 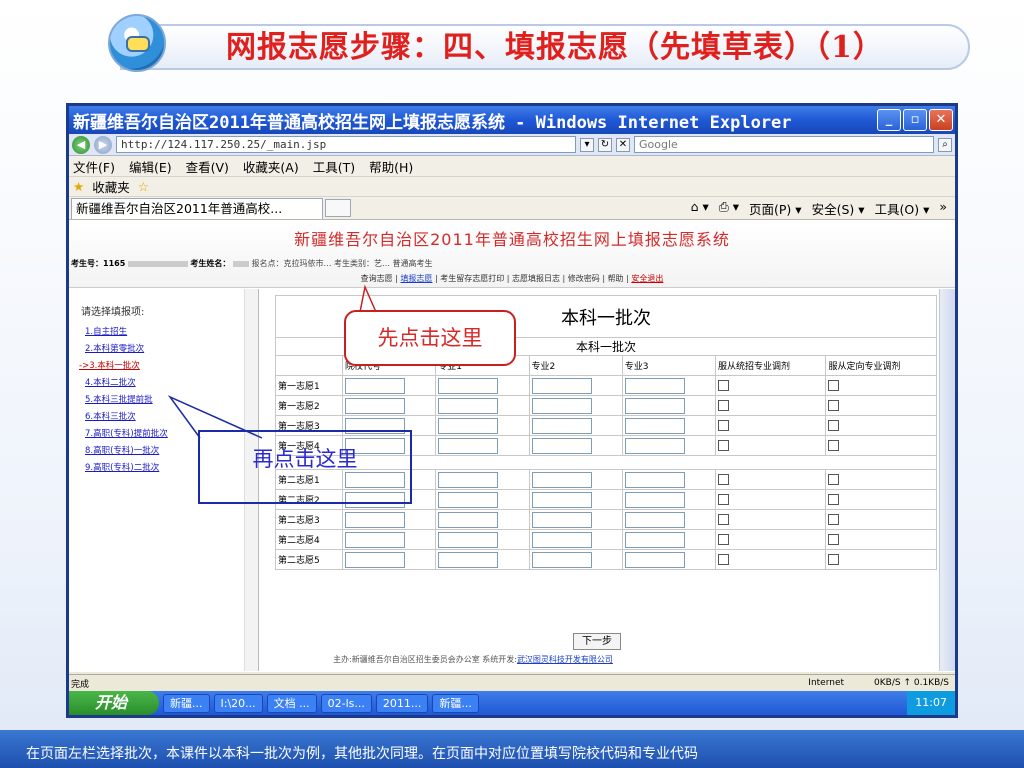 What do you see at coordinates (584, 278) in the screenshot?
I see `nav-password: 修改密码` at bounding box center [584, 278].